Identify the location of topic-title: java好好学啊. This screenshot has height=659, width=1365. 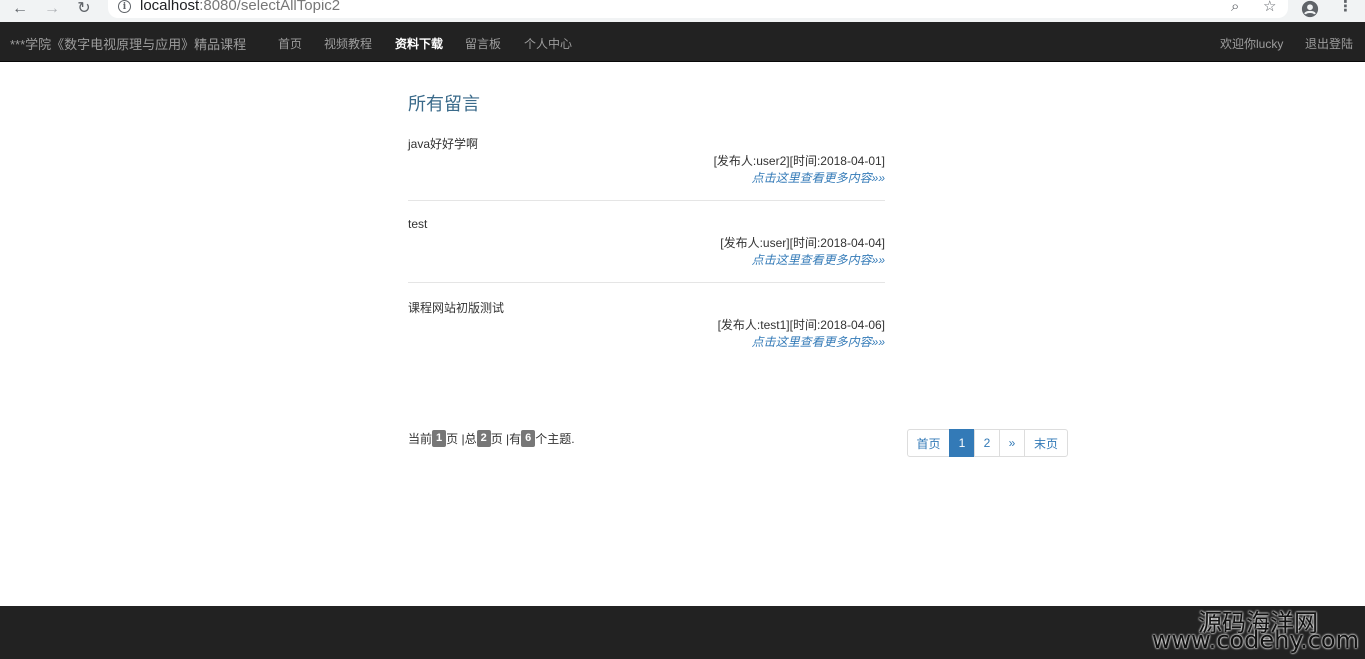
(443, 144).